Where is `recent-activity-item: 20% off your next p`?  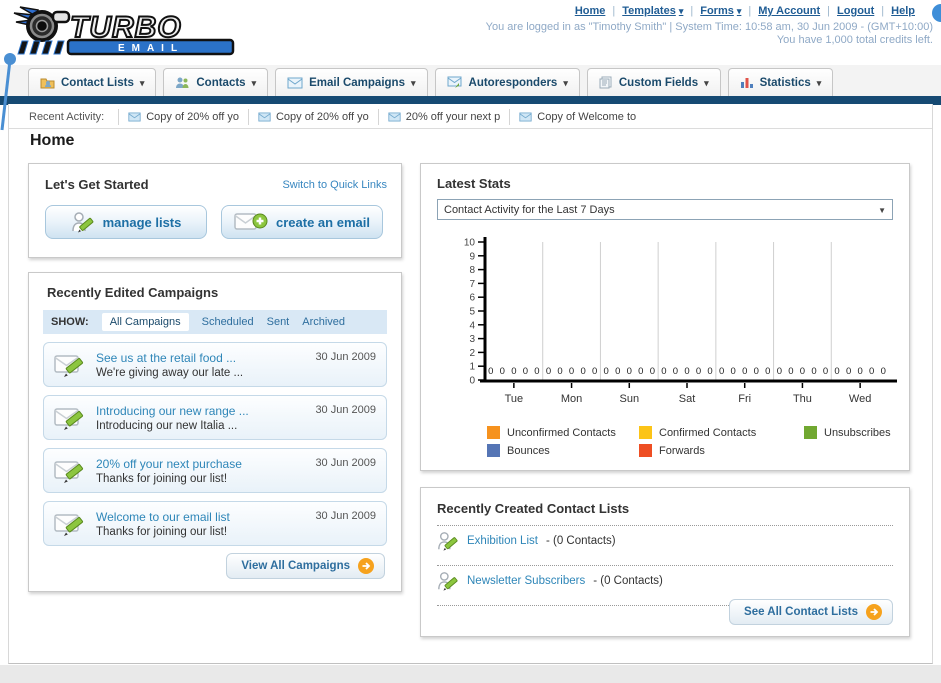 recent-activity-item: 20% off your next p is located at coordinates (443, 116).